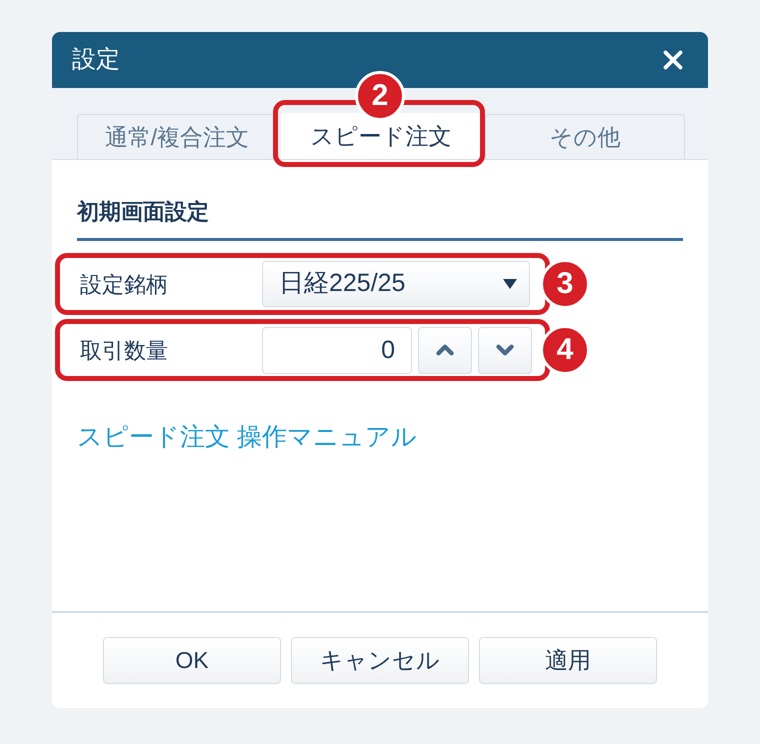  I want to click on tab: その他, so click(585, 136).